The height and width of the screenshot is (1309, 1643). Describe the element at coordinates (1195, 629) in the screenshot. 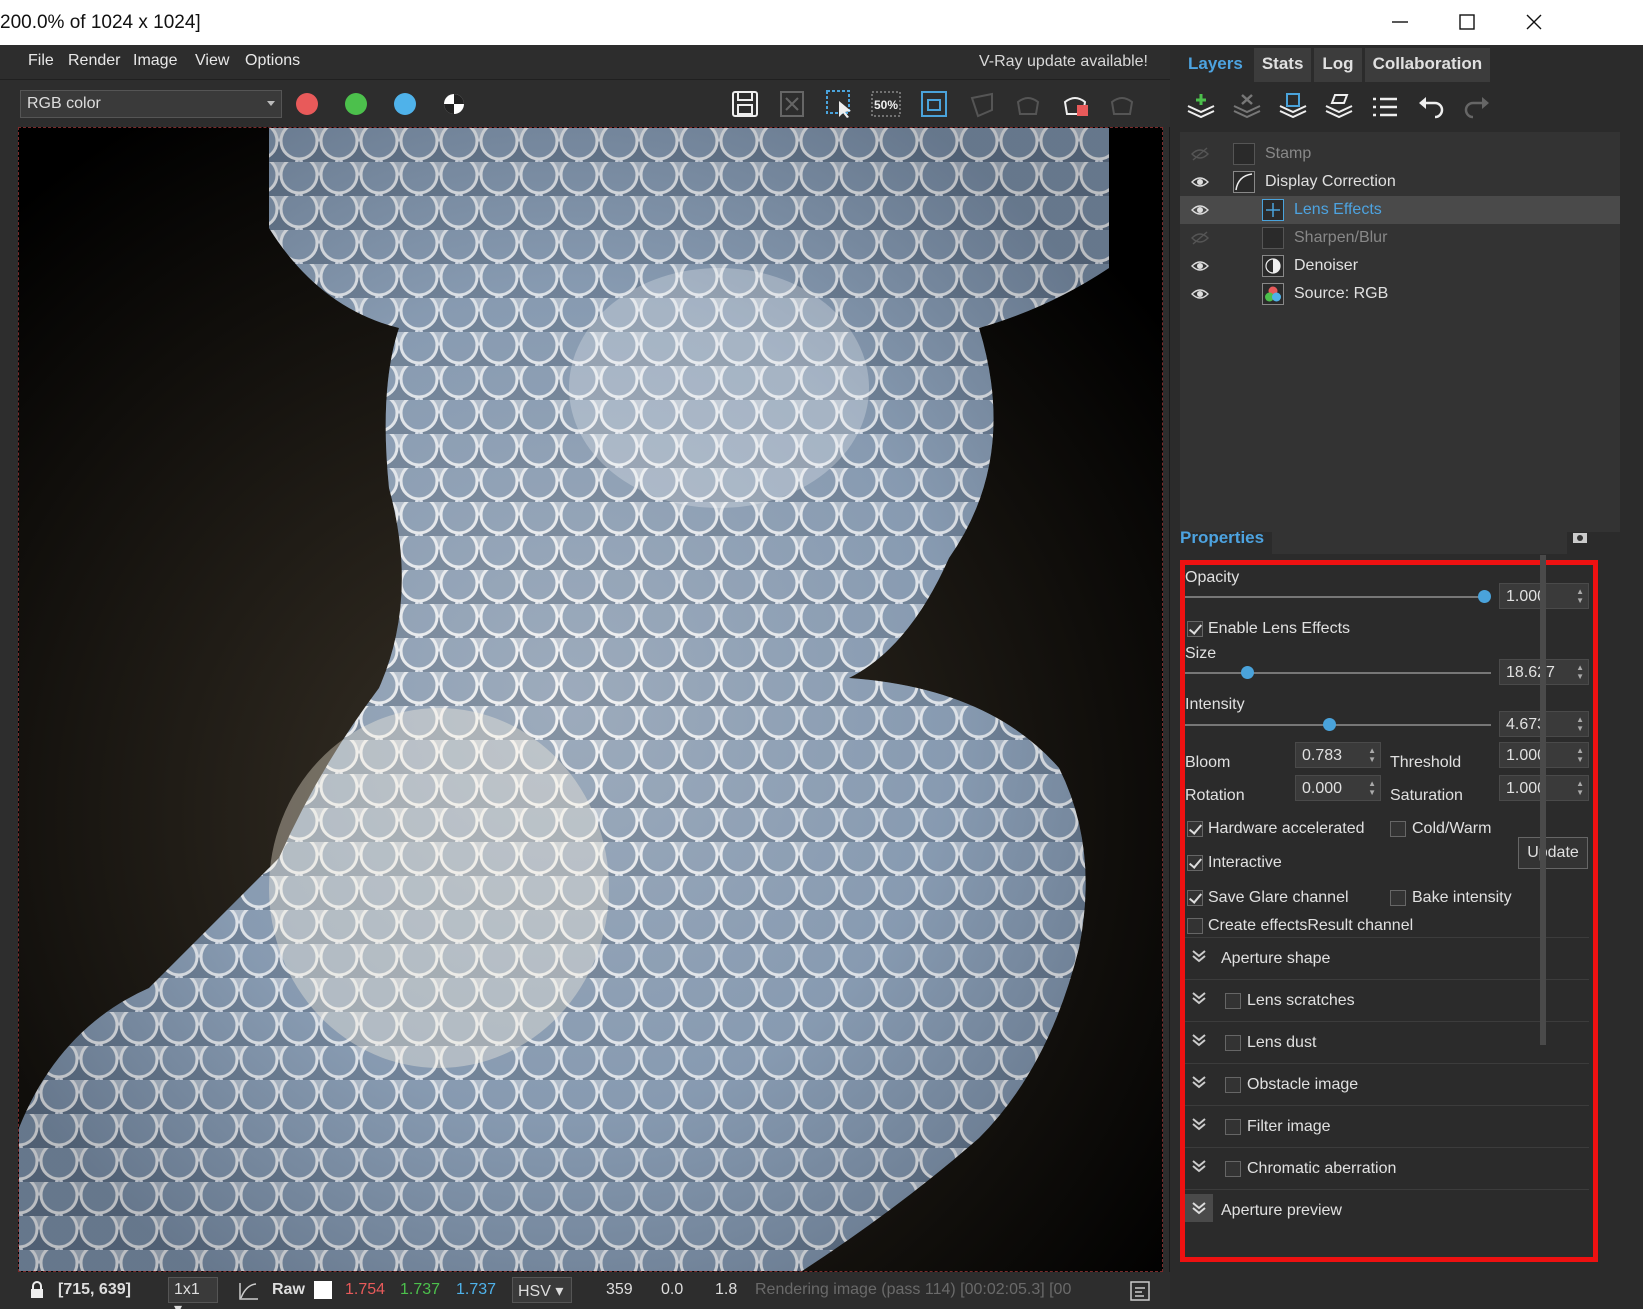

I see `enable-lens-effects-checkbox` at that location.